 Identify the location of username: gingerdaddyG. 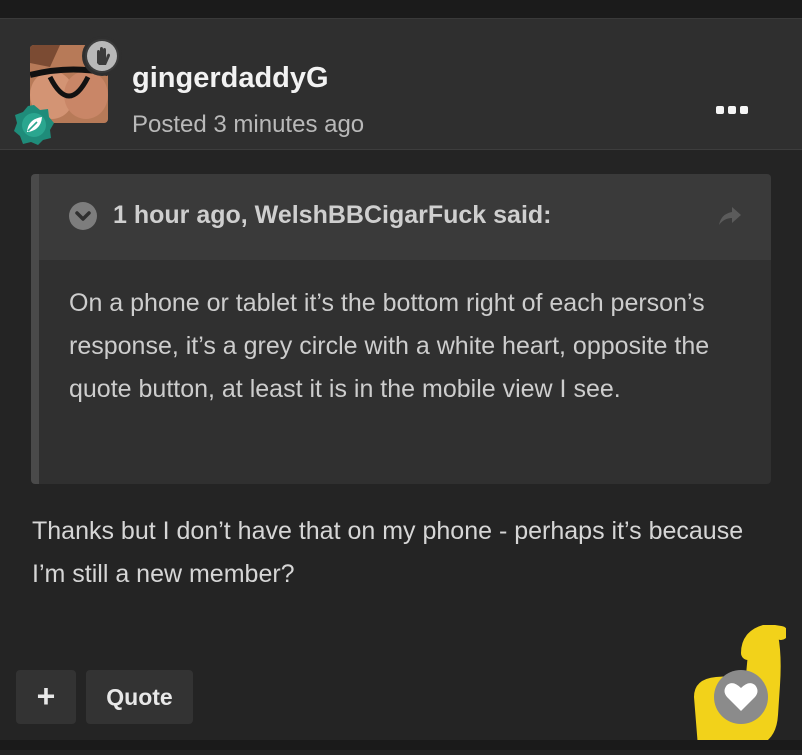
(230, 78).